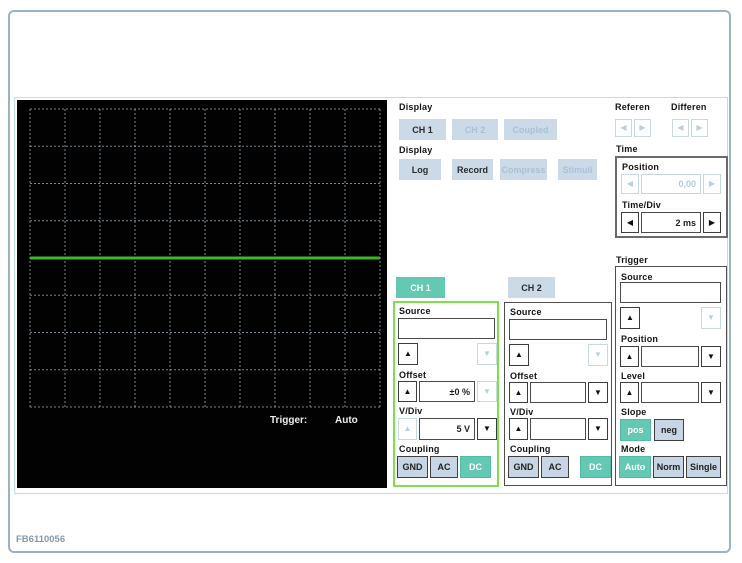 The image size is (742, 563). What do you see at coordinates (598, 429) in the screenshot?
I see `ch2-vdiv-down-arrow-button: ▼` at bounding box center [598, 429].